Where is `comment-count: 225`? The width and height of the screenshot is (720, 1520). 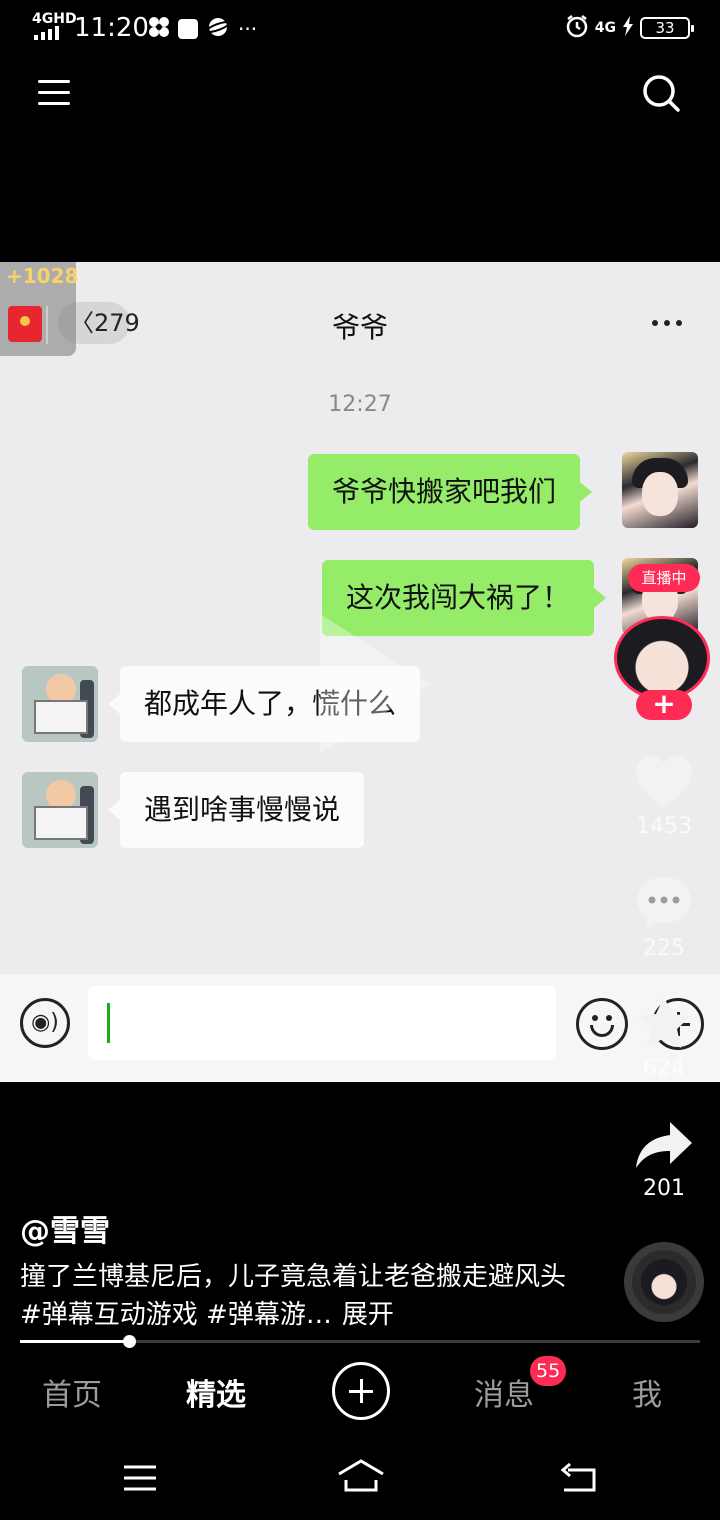
comment-count: 225 is located at coordinates (664, 948).